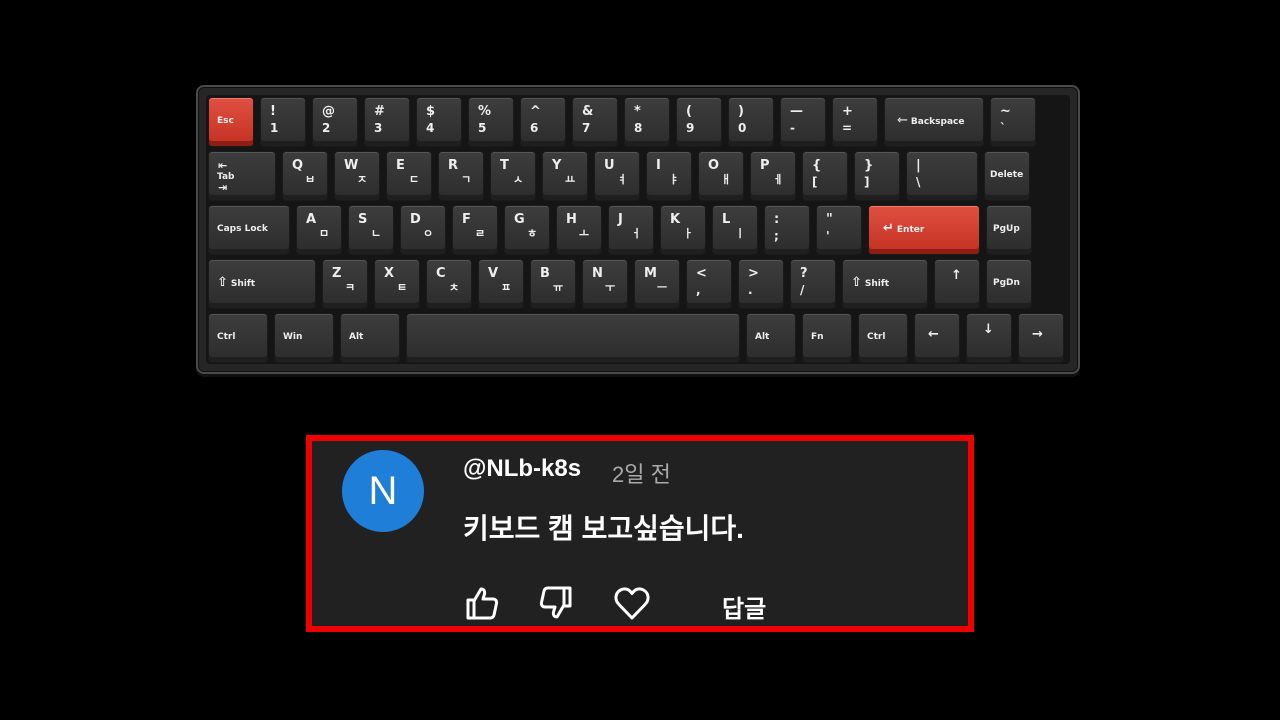 The height and width of the screenshot is (720, 1280). What do you see at coordinates (409, 176) in the screenshot?
I see `key-e: Eㄷ` at bounding box center [409, 176].